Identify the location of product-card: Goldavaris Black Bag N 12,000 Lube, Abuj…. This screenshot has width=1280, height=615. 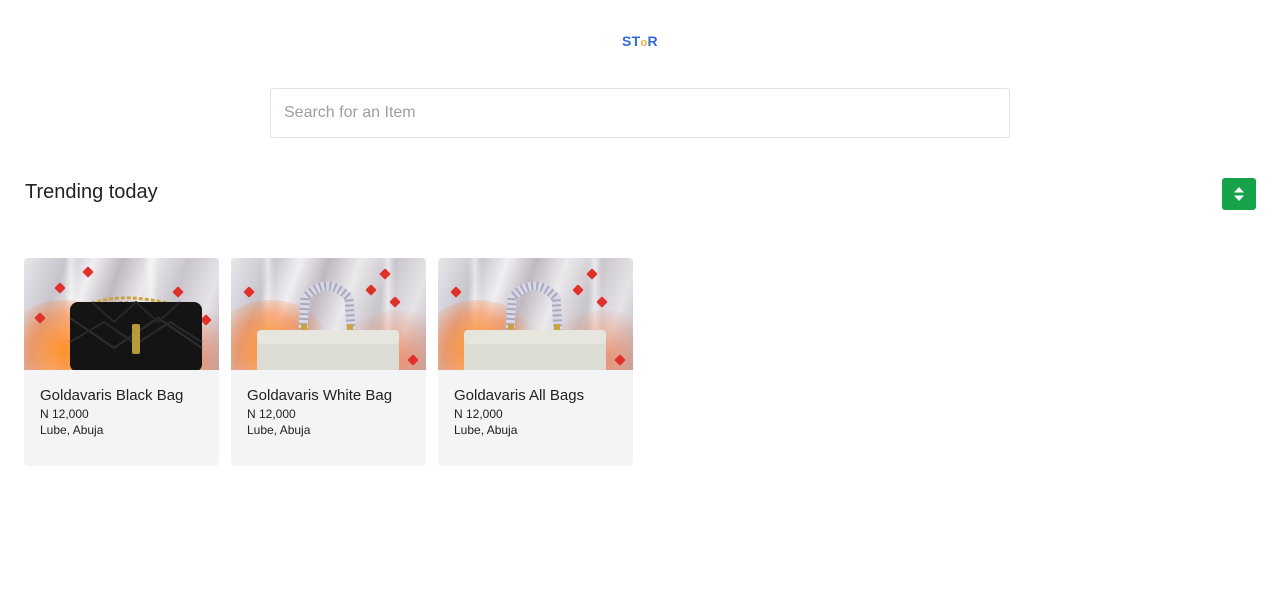
(121, 362).